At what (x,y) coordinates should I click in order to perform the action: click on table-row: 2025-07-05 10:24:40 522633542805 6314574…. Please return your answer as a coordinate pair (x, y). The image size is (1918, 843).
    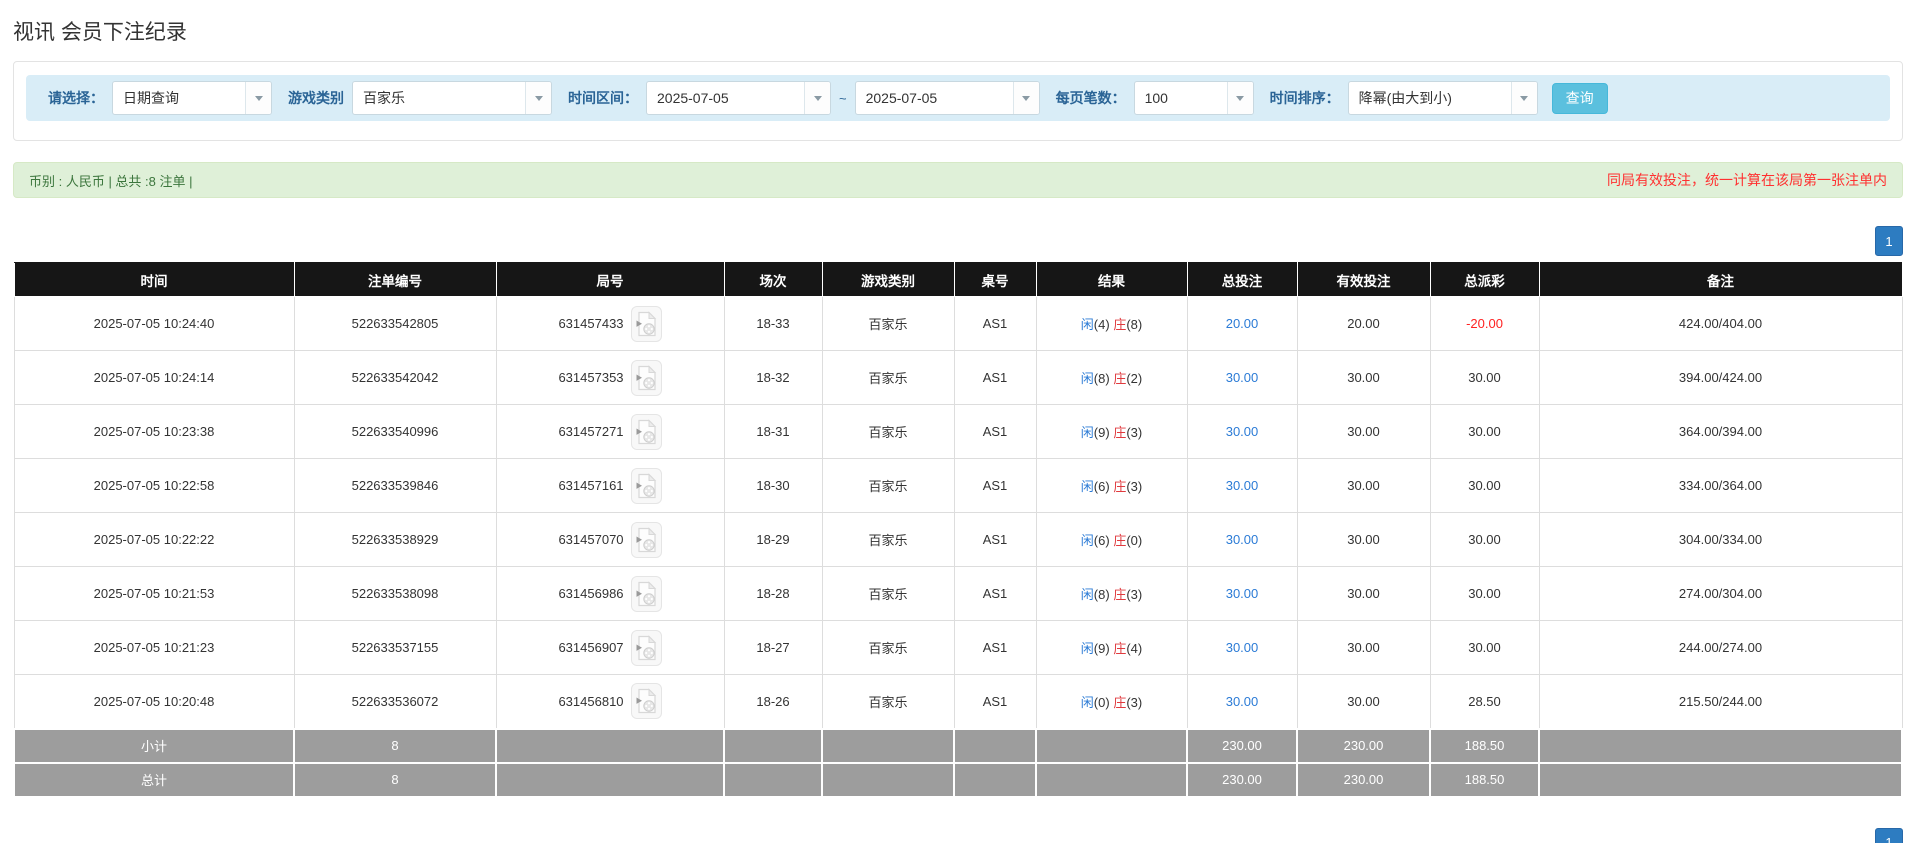
    Looking at the image, I should click on (958, 323).